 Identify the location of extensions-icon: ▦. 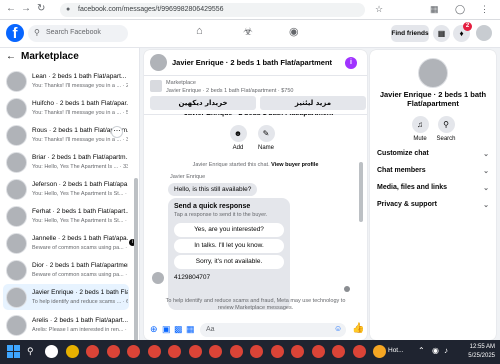
(434, 9).